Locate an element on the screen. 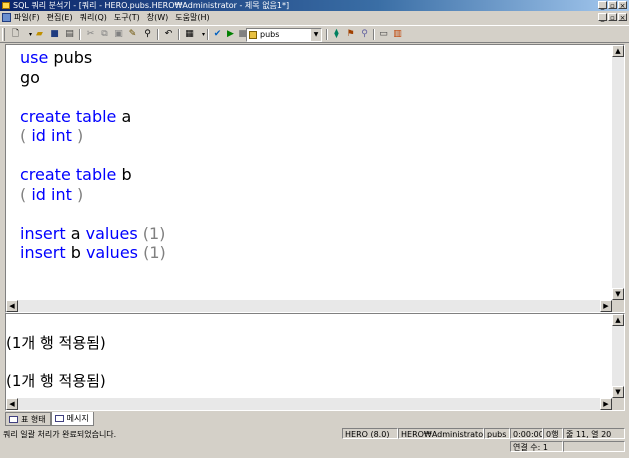 This screenshot has height=458, width=629. new-query-icon: 🗋 is located at coordinates (15, 34).